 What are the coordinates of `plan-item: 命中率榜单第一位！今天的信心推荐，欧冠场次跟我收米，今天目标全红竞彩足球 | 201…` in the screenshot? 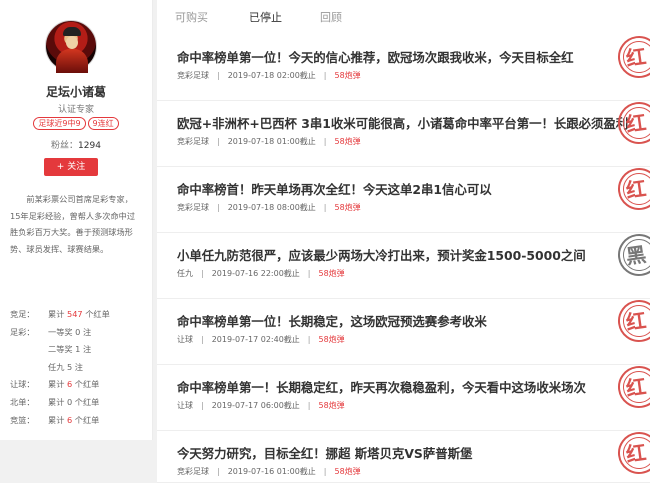 It's located at (403, 67).